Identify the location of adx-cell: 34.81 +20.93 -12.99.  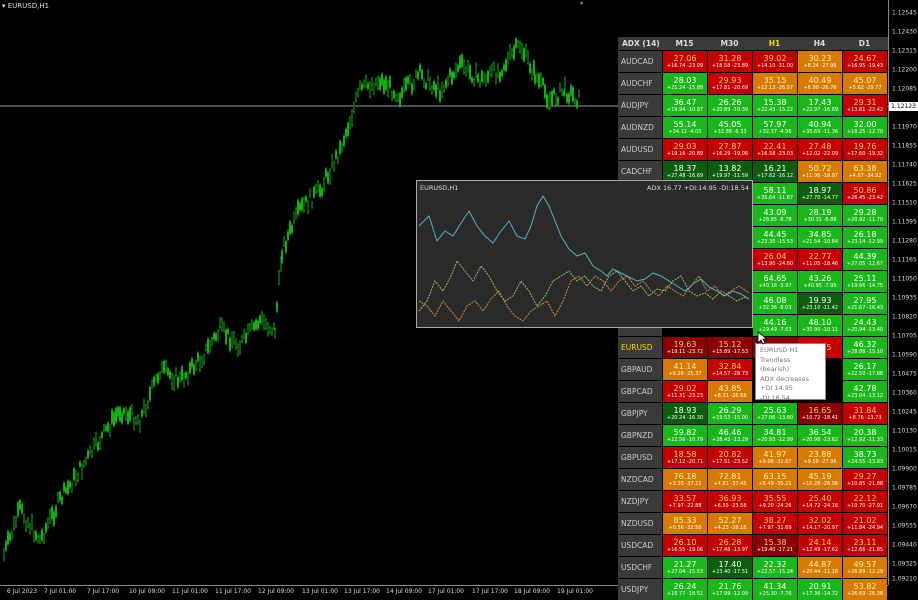
(774, 435).